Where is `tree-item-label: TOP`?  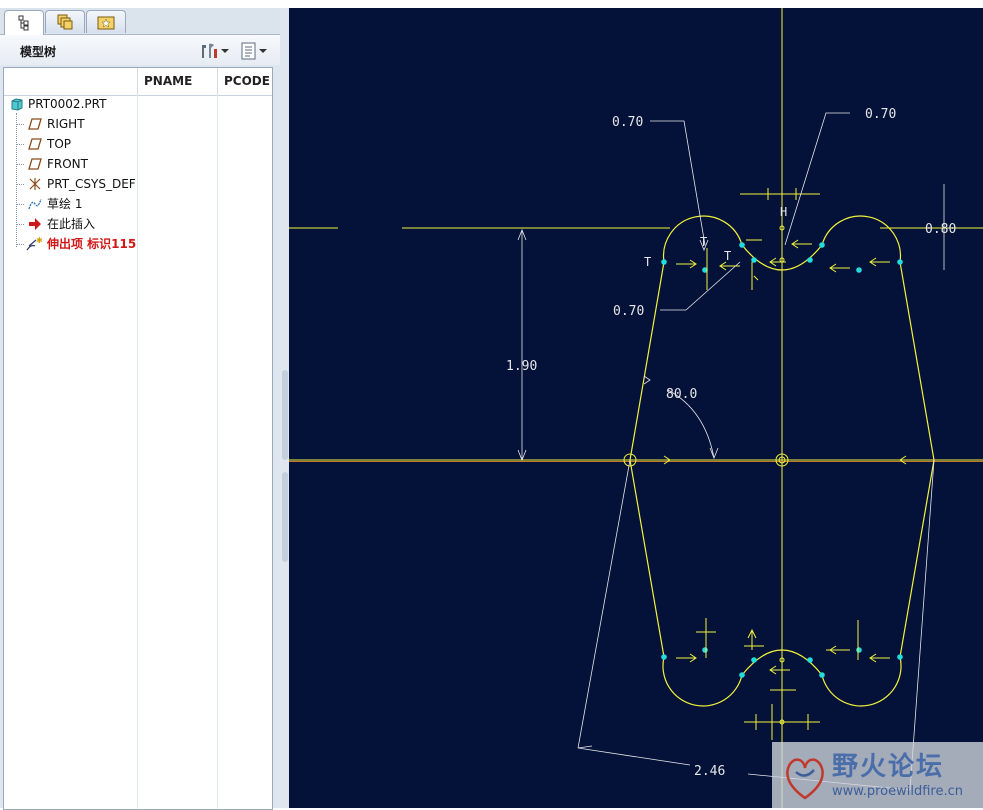
tree-item-label: TOP is located at coordinates (59, 144).